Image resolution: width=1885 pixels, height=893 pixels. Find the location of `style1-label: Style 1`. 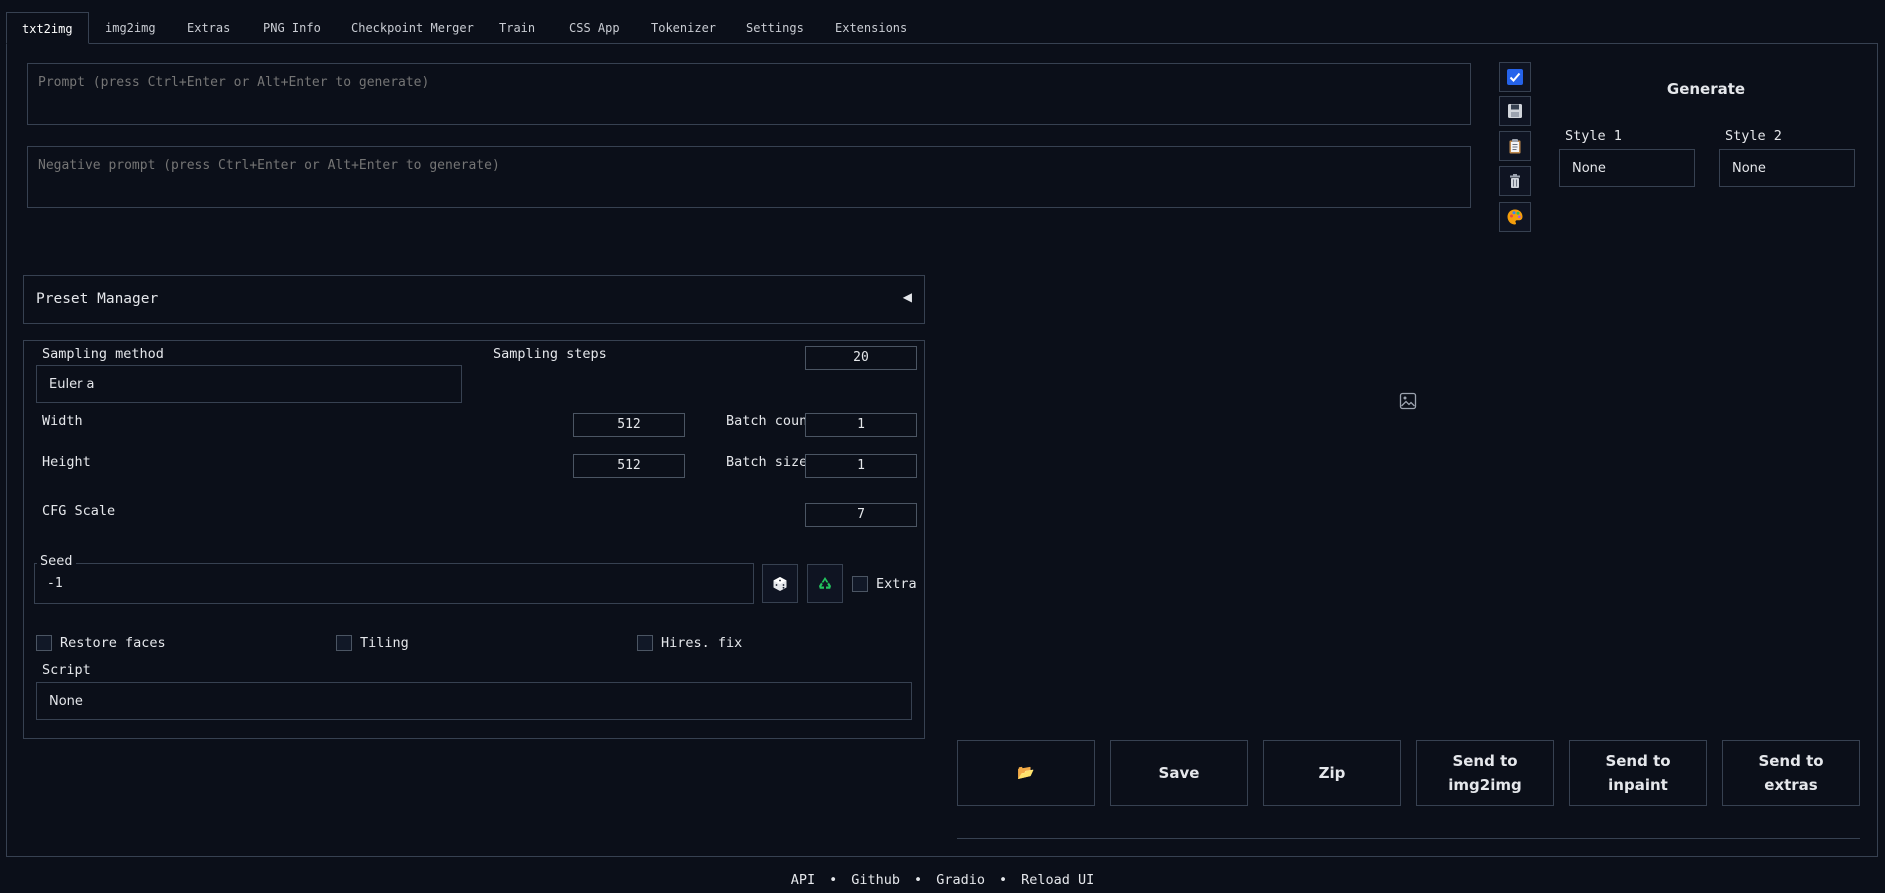

style1-label: Style 1 is located at coordinates (1593, 136).